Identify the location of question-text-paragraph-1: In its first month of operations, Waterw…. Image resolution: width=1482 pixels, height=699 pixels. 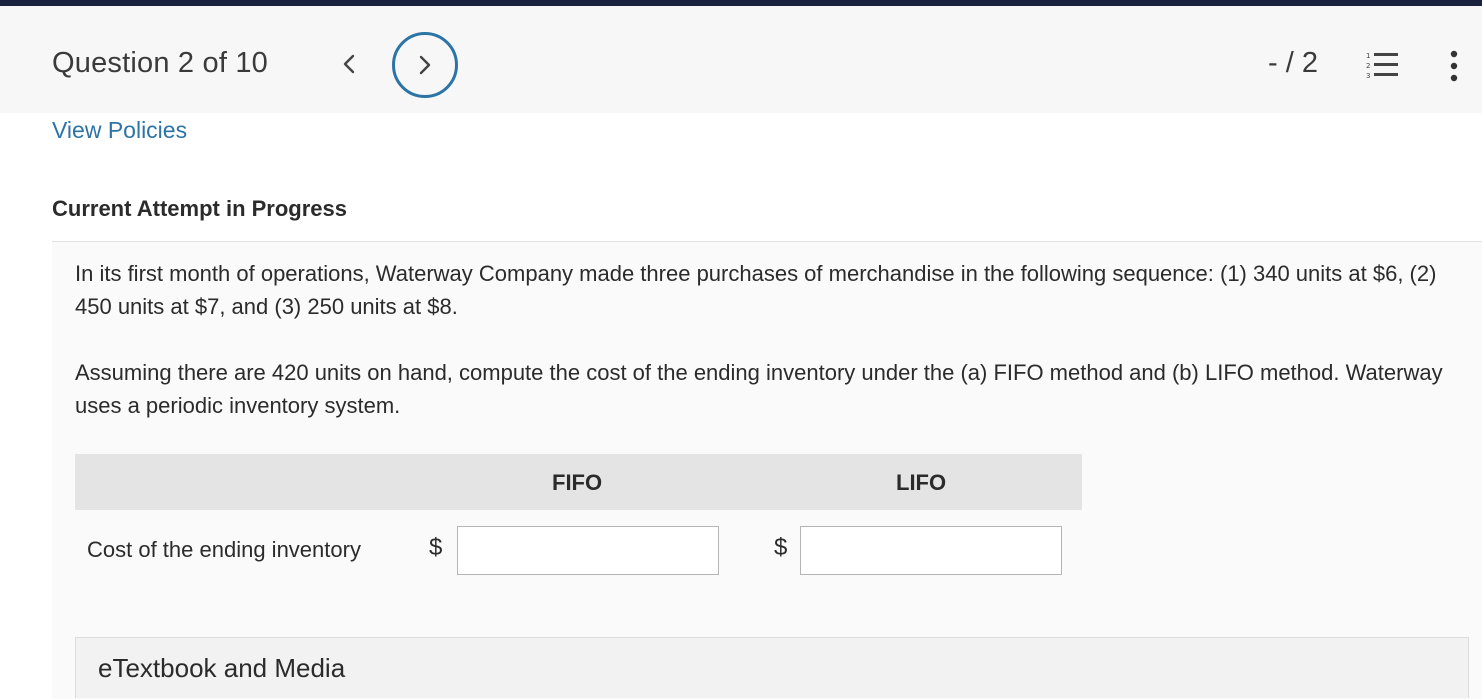
(756, 290).